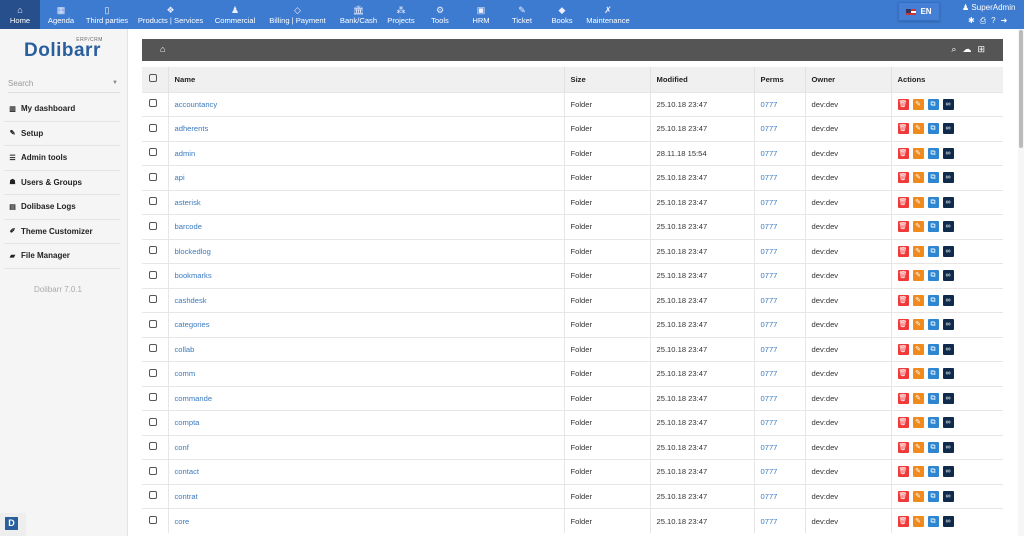 Image resolution: width=1024 pixels, height=536 pixels. Describe the element at coordinates (779, 79) in the screenshot. I see `col-perms: Perms` at that location.